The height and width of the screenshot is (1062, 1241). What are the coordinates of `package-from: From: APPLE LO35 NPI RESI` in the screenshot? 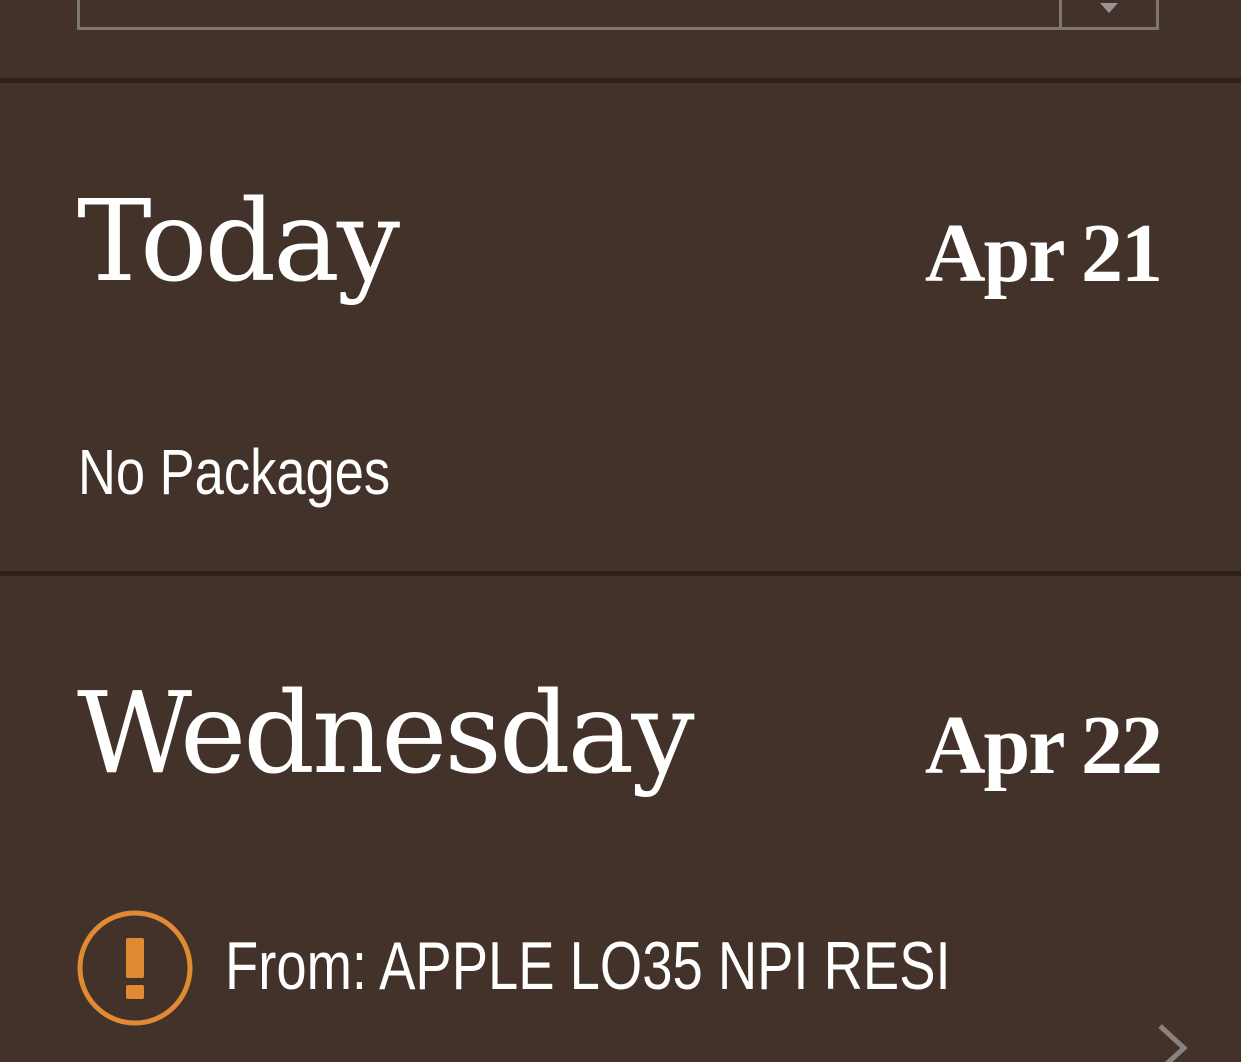 It's located at (588, 966).